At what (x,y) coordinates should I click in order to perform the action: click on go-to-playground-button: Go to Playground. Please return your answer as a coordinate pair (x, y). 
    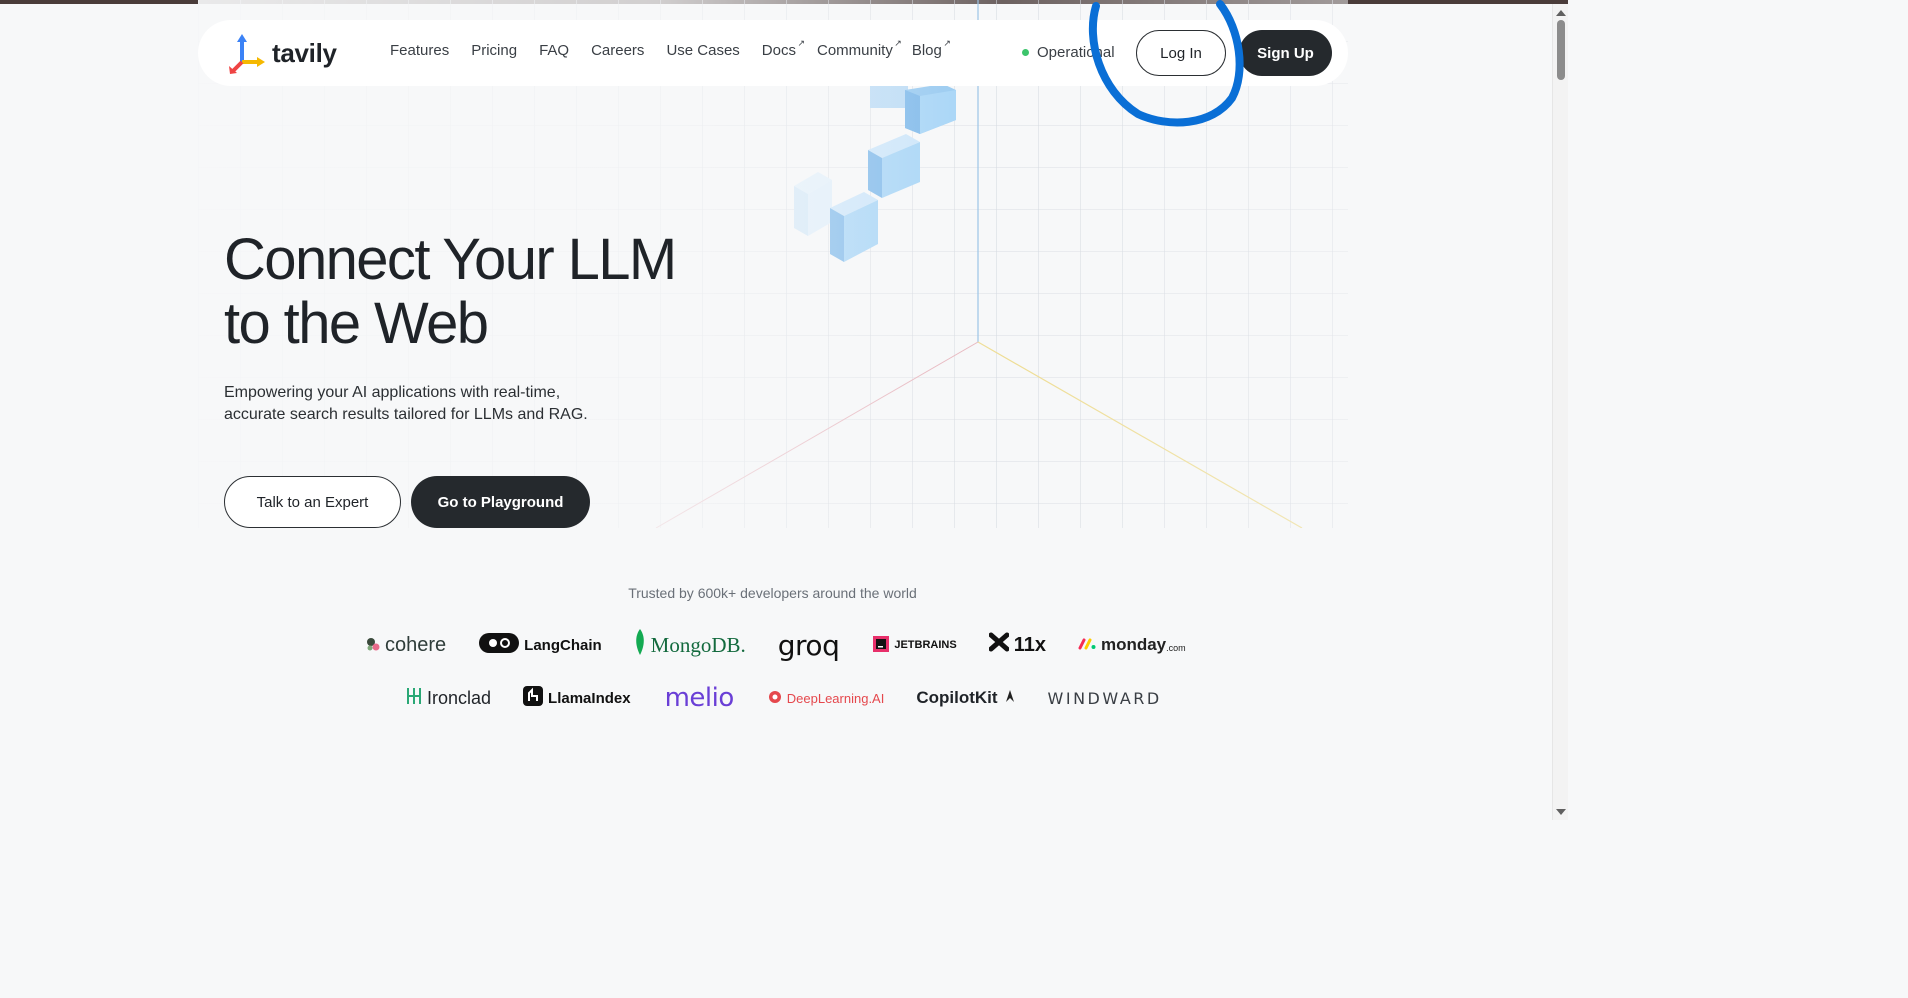
    Looking at the image, I should click on (500, 502).